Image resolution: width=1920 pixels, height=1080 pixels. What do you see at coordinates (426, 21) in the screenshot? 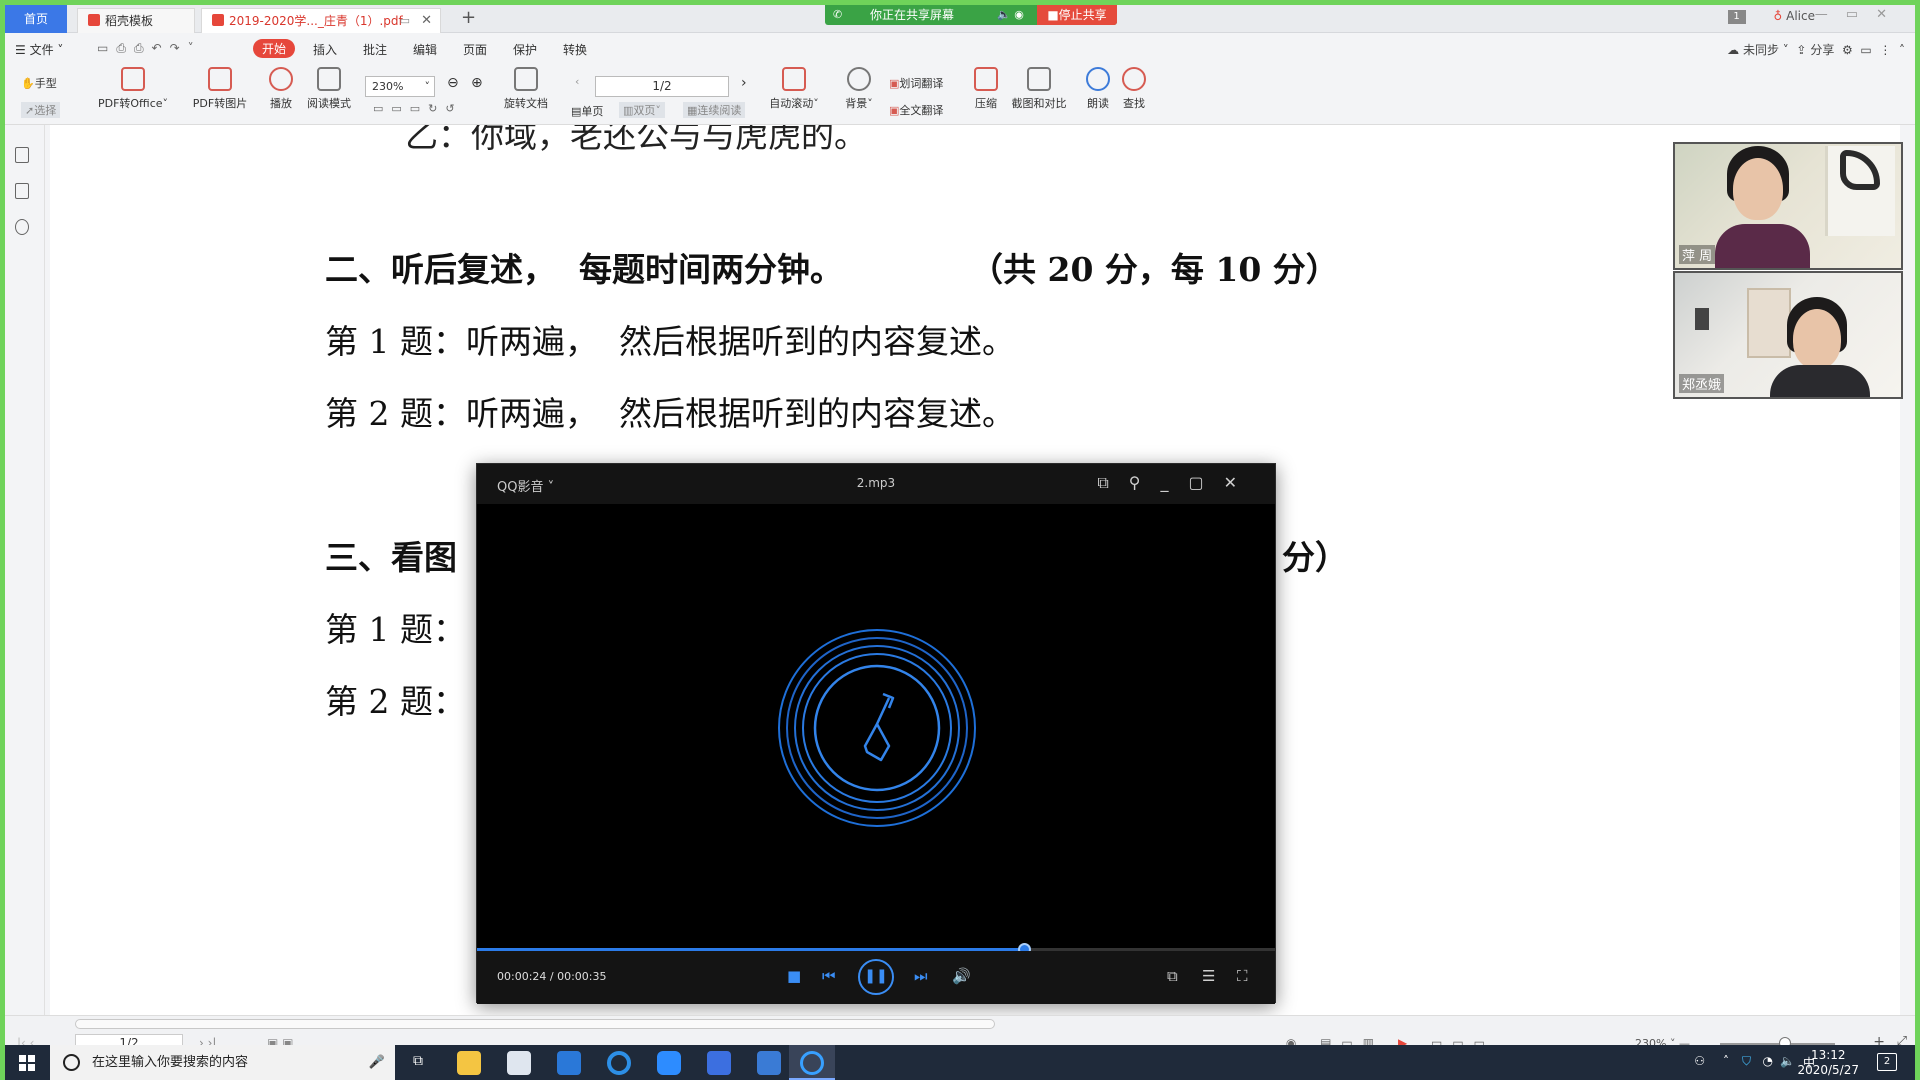
I see `tab-close-icon: ✕` at bounding box center [426, 21].